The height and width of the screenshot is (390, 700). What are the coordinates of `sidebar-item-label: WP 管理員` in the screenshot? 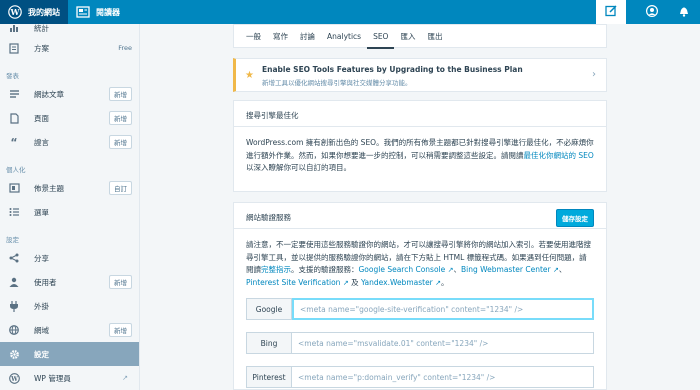 It's located at (52, 378).